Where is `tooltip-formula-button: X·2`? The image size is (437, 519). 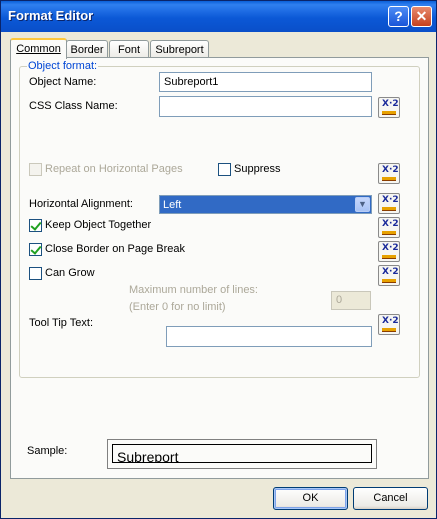 tooltip-formula-button: X·2 is located at coordinates (389, 324).